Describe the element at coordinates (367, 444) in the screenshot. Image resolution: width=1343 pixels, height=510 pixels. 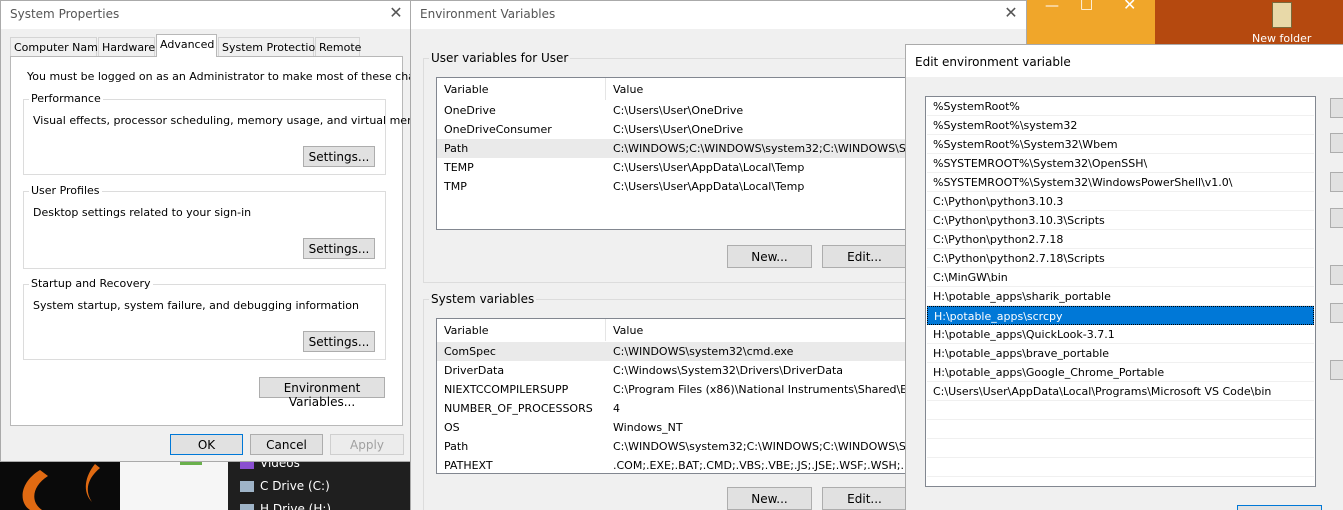
I see `apply-button: Apply` at that location.